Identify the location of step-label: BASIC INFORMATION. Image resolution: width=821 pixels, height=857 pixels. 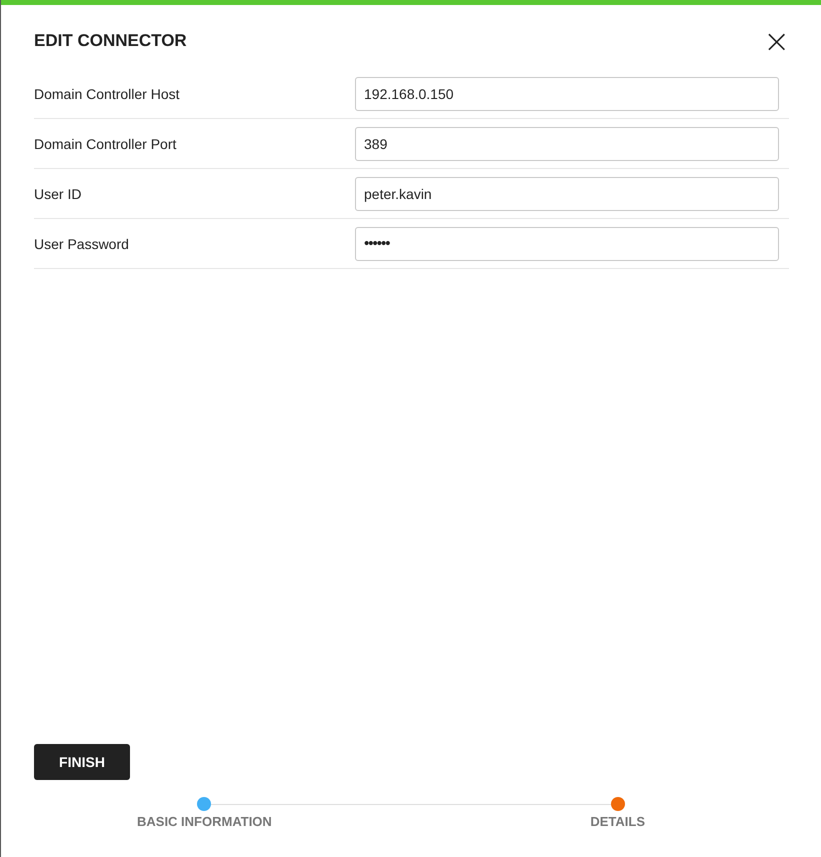
(204, 821).